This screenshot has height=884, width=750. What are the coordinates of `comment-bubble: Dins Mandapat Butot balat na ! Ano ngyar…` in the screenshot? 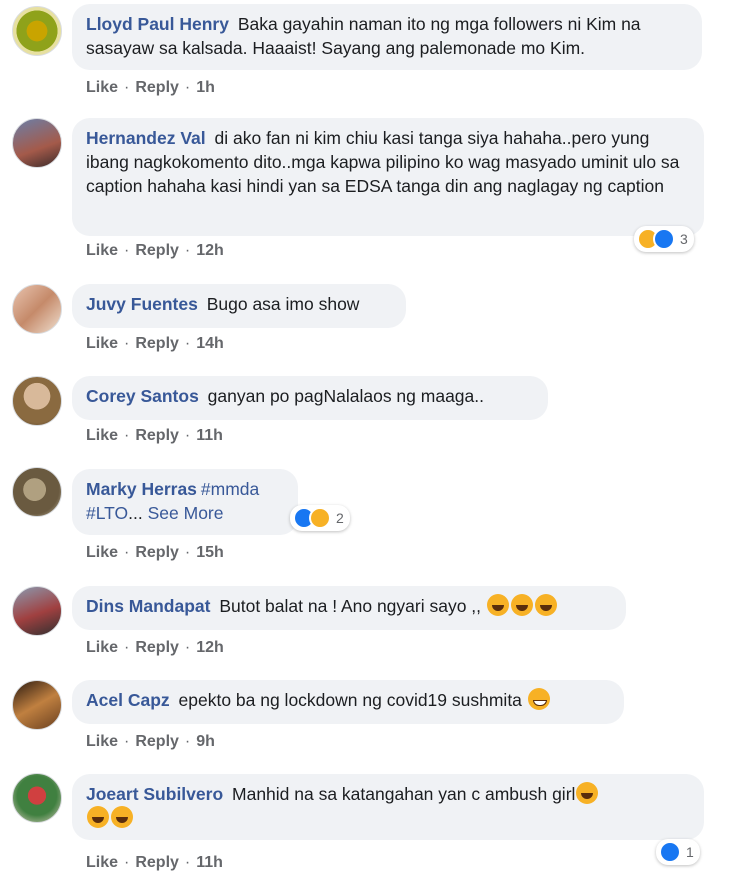 It's located at (349, 608).